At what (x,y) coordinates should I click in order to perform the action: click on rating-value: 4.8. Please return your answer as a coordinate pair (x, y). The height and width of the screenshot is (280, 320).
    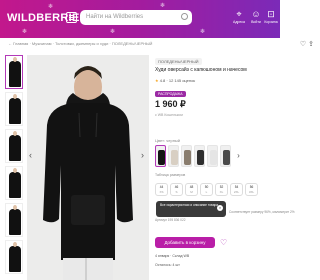
    Looking at the image, I should click on (162, 80).